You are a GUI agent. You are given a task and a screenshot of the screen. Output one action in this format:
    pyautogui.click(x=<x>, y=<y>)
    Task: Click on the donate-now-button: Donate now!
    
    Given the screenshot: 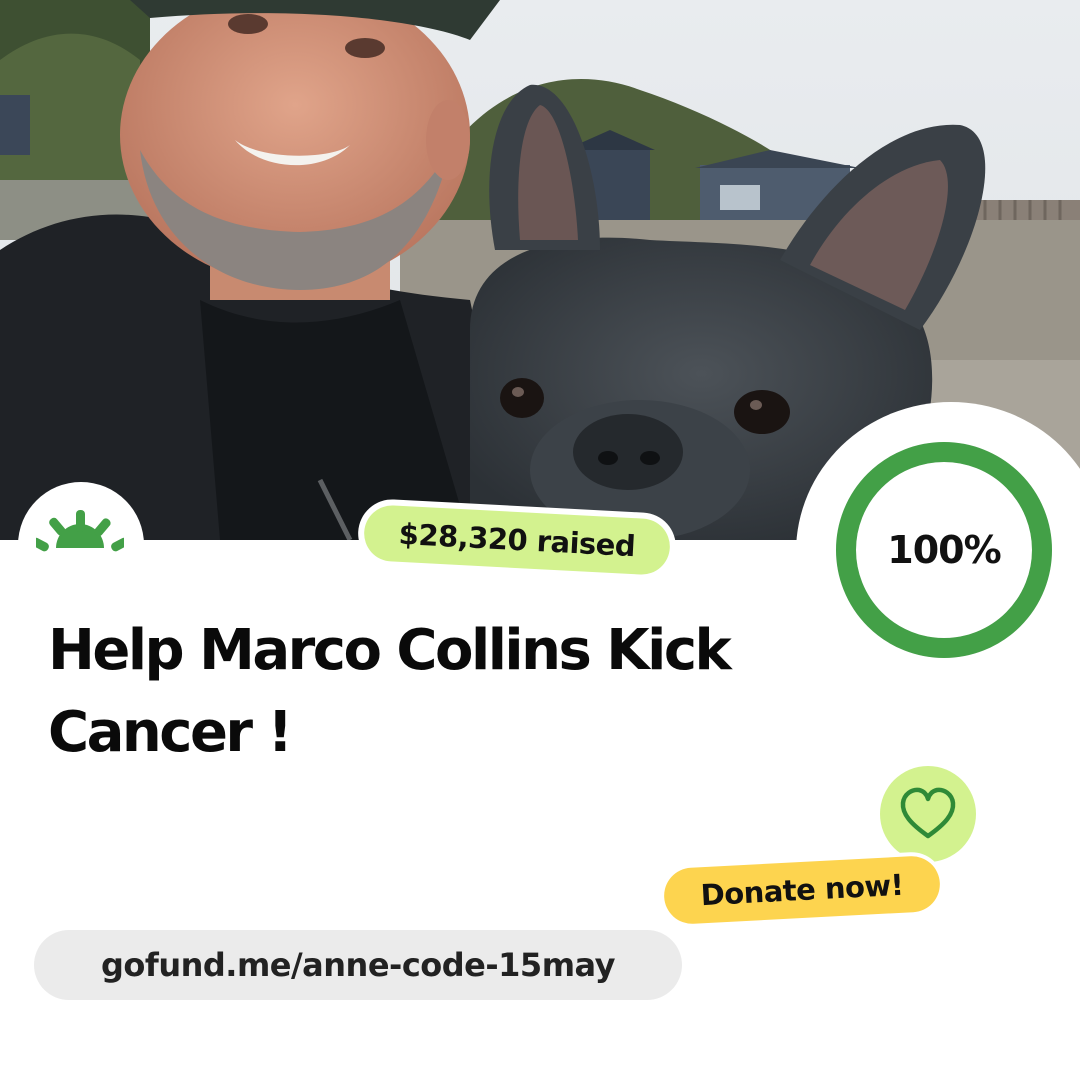 What is the action you would take?
    pyautogui.click(x=802, y=890)
    